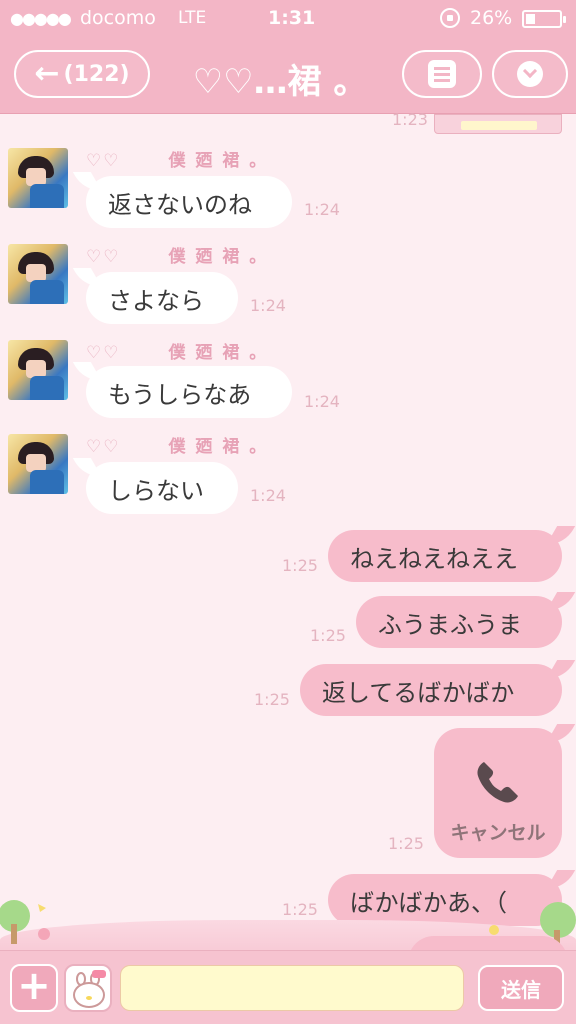  What do you see at coordinates (96, 74) in the screenshot?
I see `unread-count: (122)` at bounding box center [96, 74].